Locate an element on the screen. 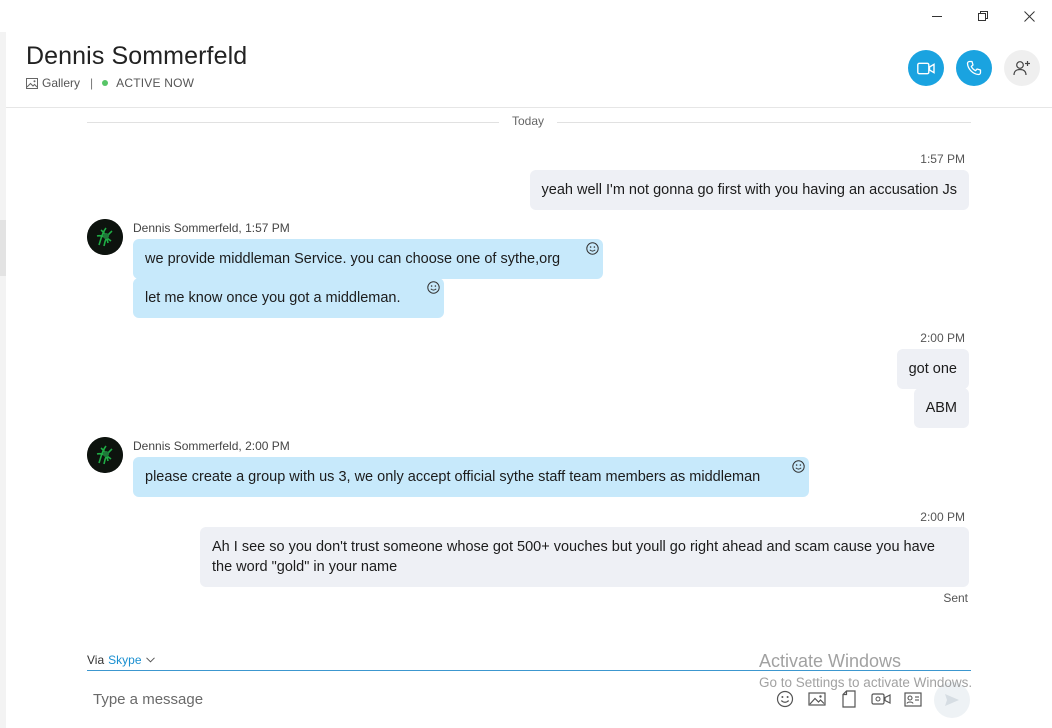  outgoing-message: ABM is located at coordinates (941, 408).